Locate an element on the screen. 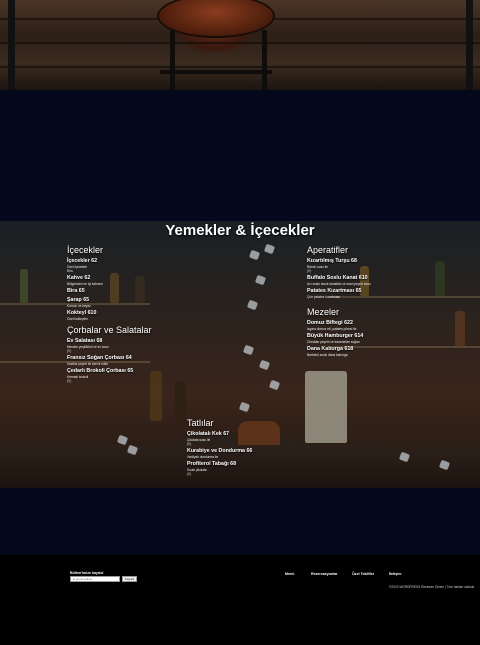 The width and height of the screenshot is (480, 645). menu-item-name: Bira 65 is located at coordinates (76, 291).